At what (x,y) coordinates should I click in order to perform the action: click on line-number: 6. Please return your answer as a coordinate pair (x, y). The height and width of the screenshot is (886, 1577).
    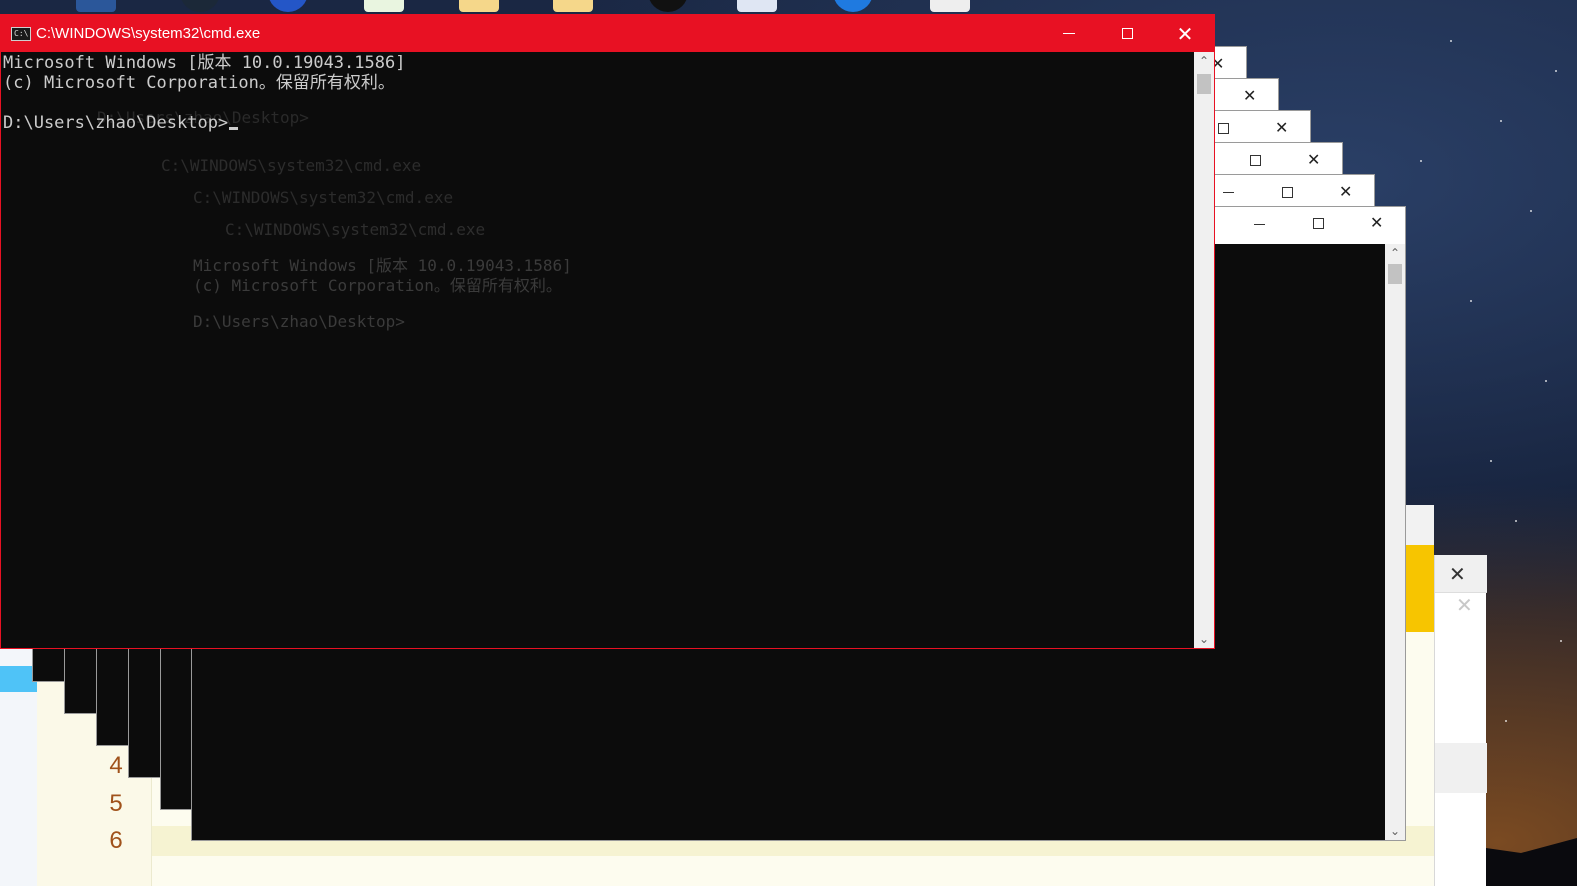
    Looking at the image, I should click on (116, 840).